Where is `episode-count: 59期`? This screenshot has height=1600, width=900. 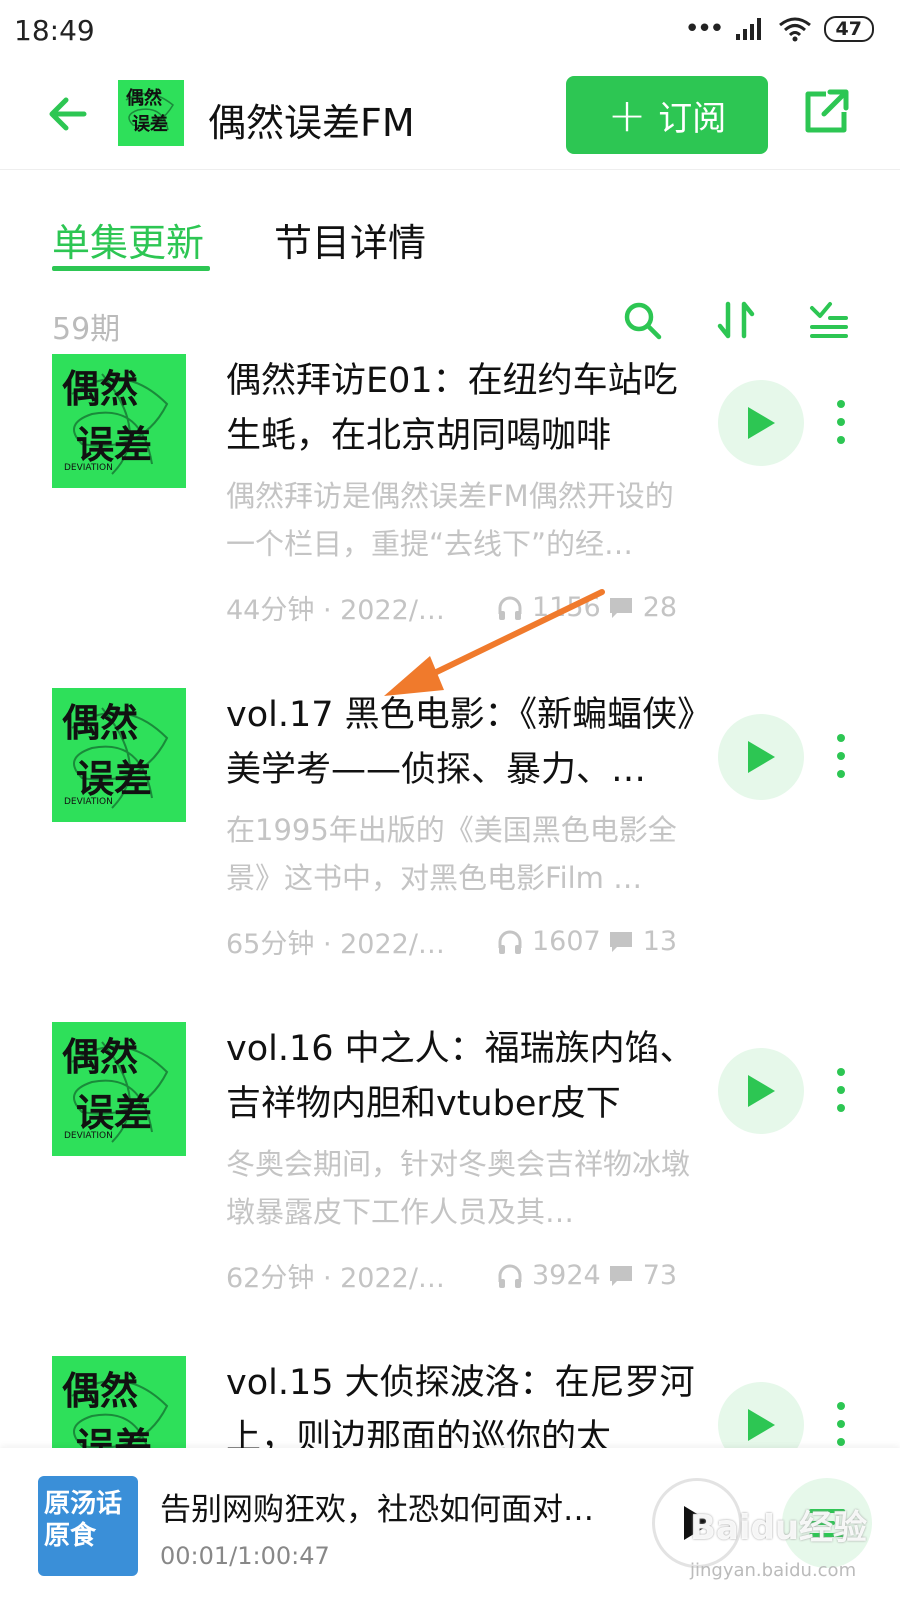 episode-count: 59期 is located at coordinates (86, 329).